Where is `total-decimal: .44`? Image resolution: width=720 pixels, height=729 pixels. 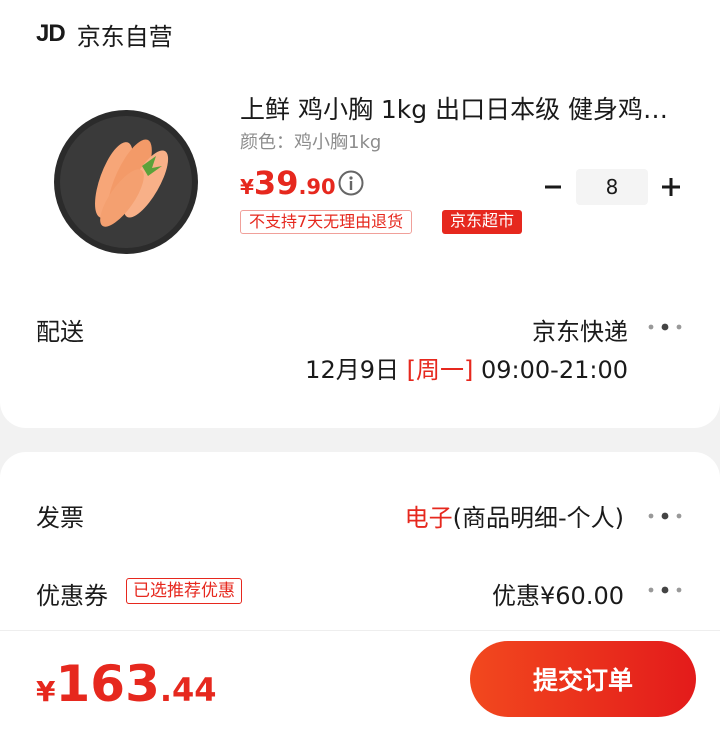 total-decimal: .44 is located at coordinates (188, 690).